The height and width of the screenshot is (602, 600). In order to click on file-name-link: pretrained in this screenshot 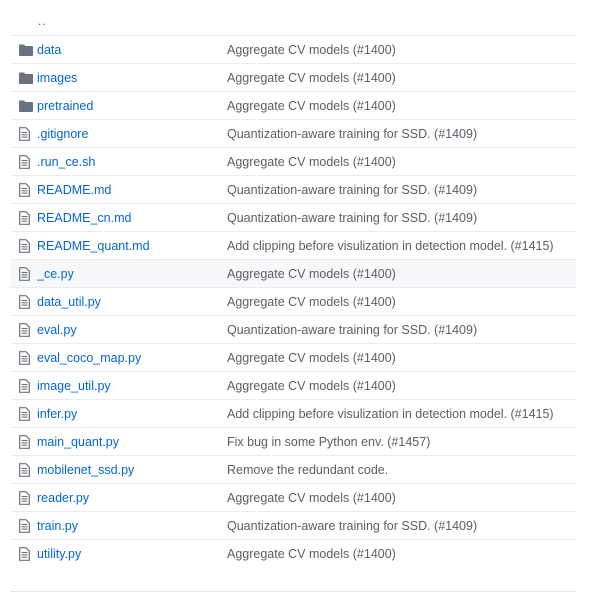, I will do `click(132, 106)`.